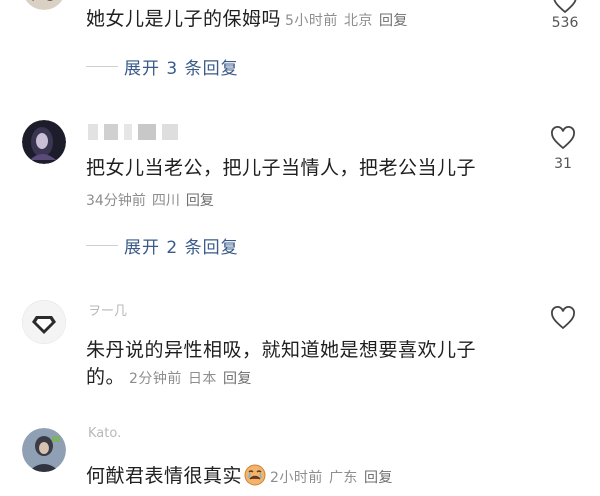 The width and height of the screenshot is (600, 496). Describe the element at coordinates (202, 379) in the screenshot. I see `comment-location: 日本` at that location.